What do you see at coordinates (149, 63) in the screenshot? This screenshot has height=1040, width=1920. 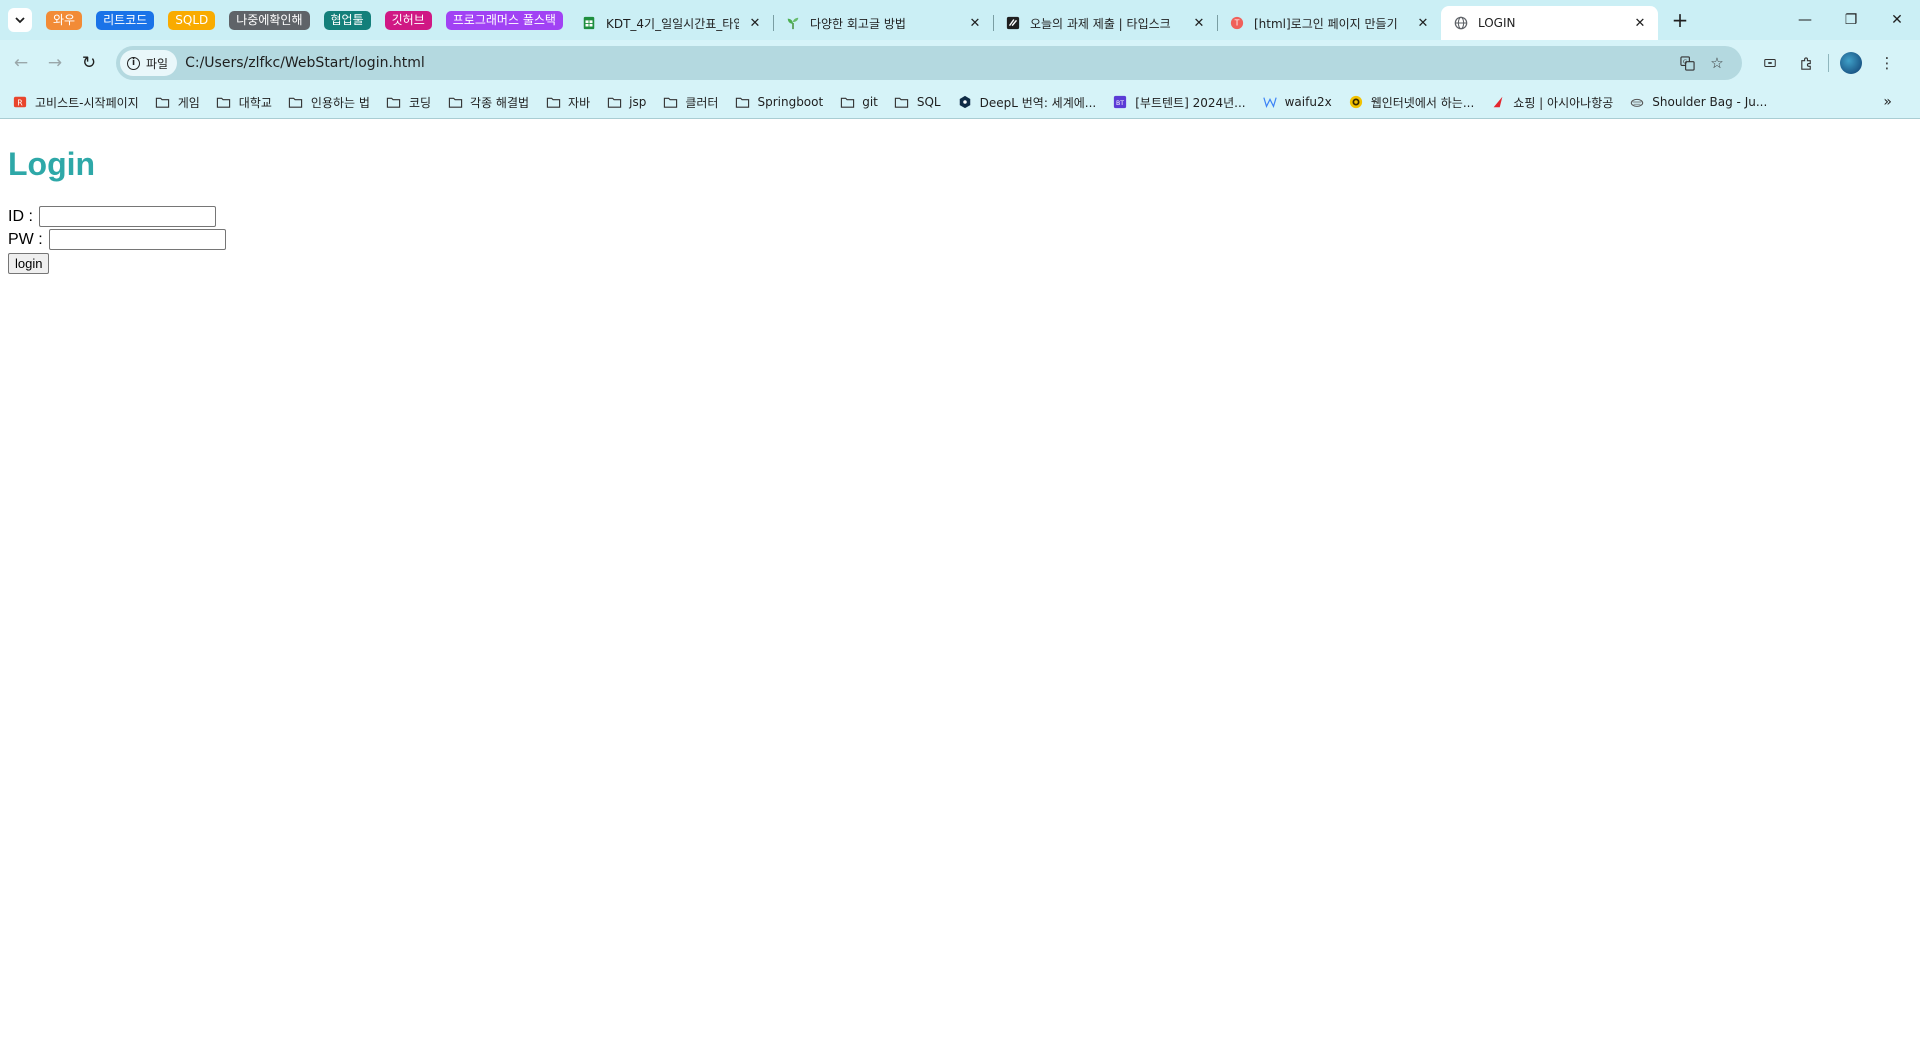 I see `site-info-chip: i 파일` at bounding box center [149, 63].